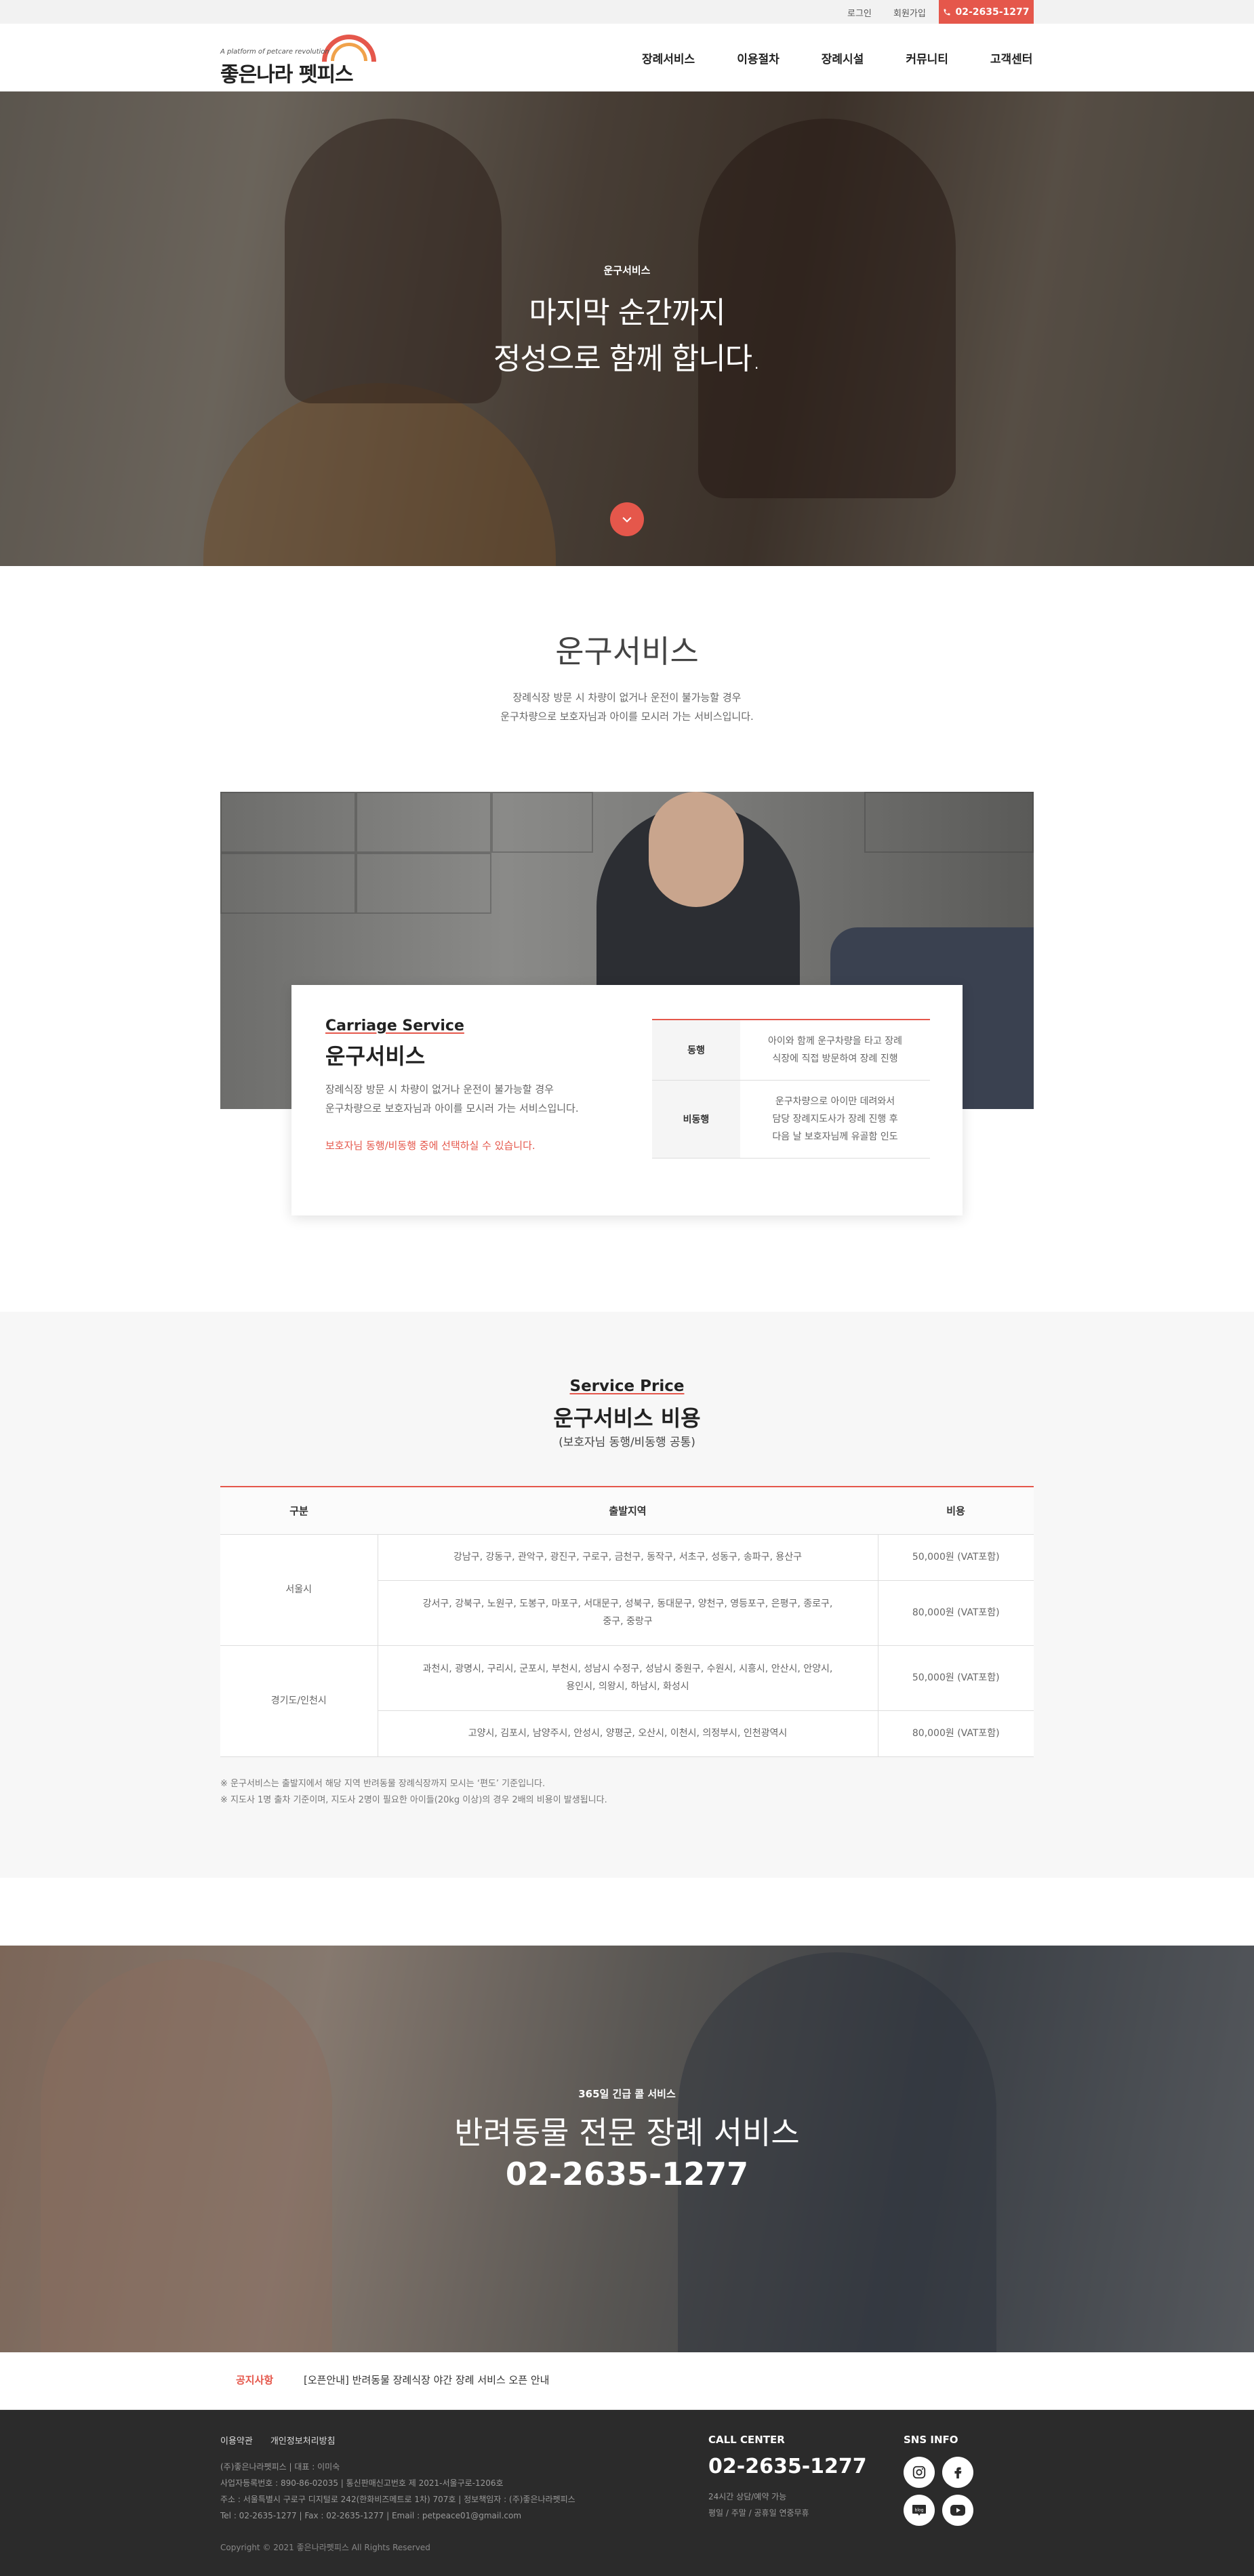 This screenshot has width=1254, height=2576. Describe the element at coordinates (287, 75) in the screenshot. I see `logo-name: 좋은나라 펫피스` at that location.